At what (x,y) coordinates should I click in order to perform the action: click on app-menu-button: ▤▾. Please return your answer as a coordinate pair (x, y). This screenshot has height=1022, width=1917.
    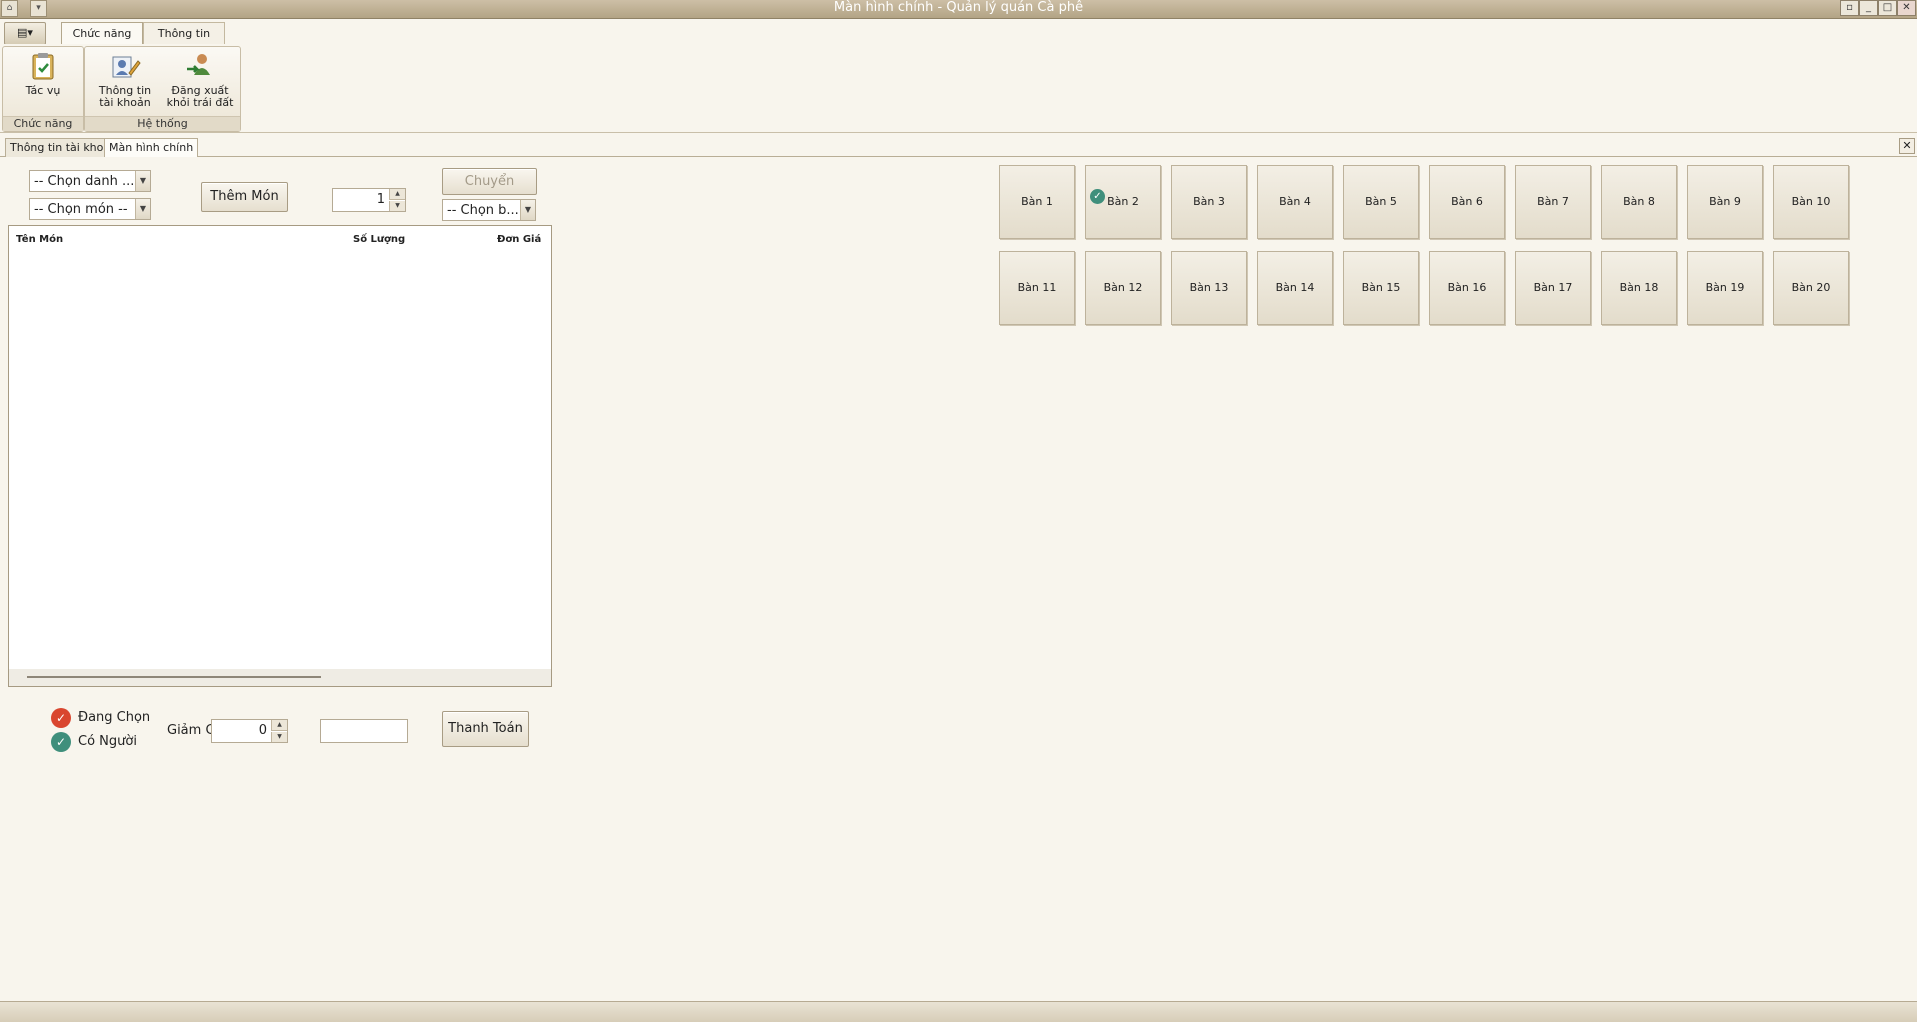
    Looking at the image, I should click on (25, 33).